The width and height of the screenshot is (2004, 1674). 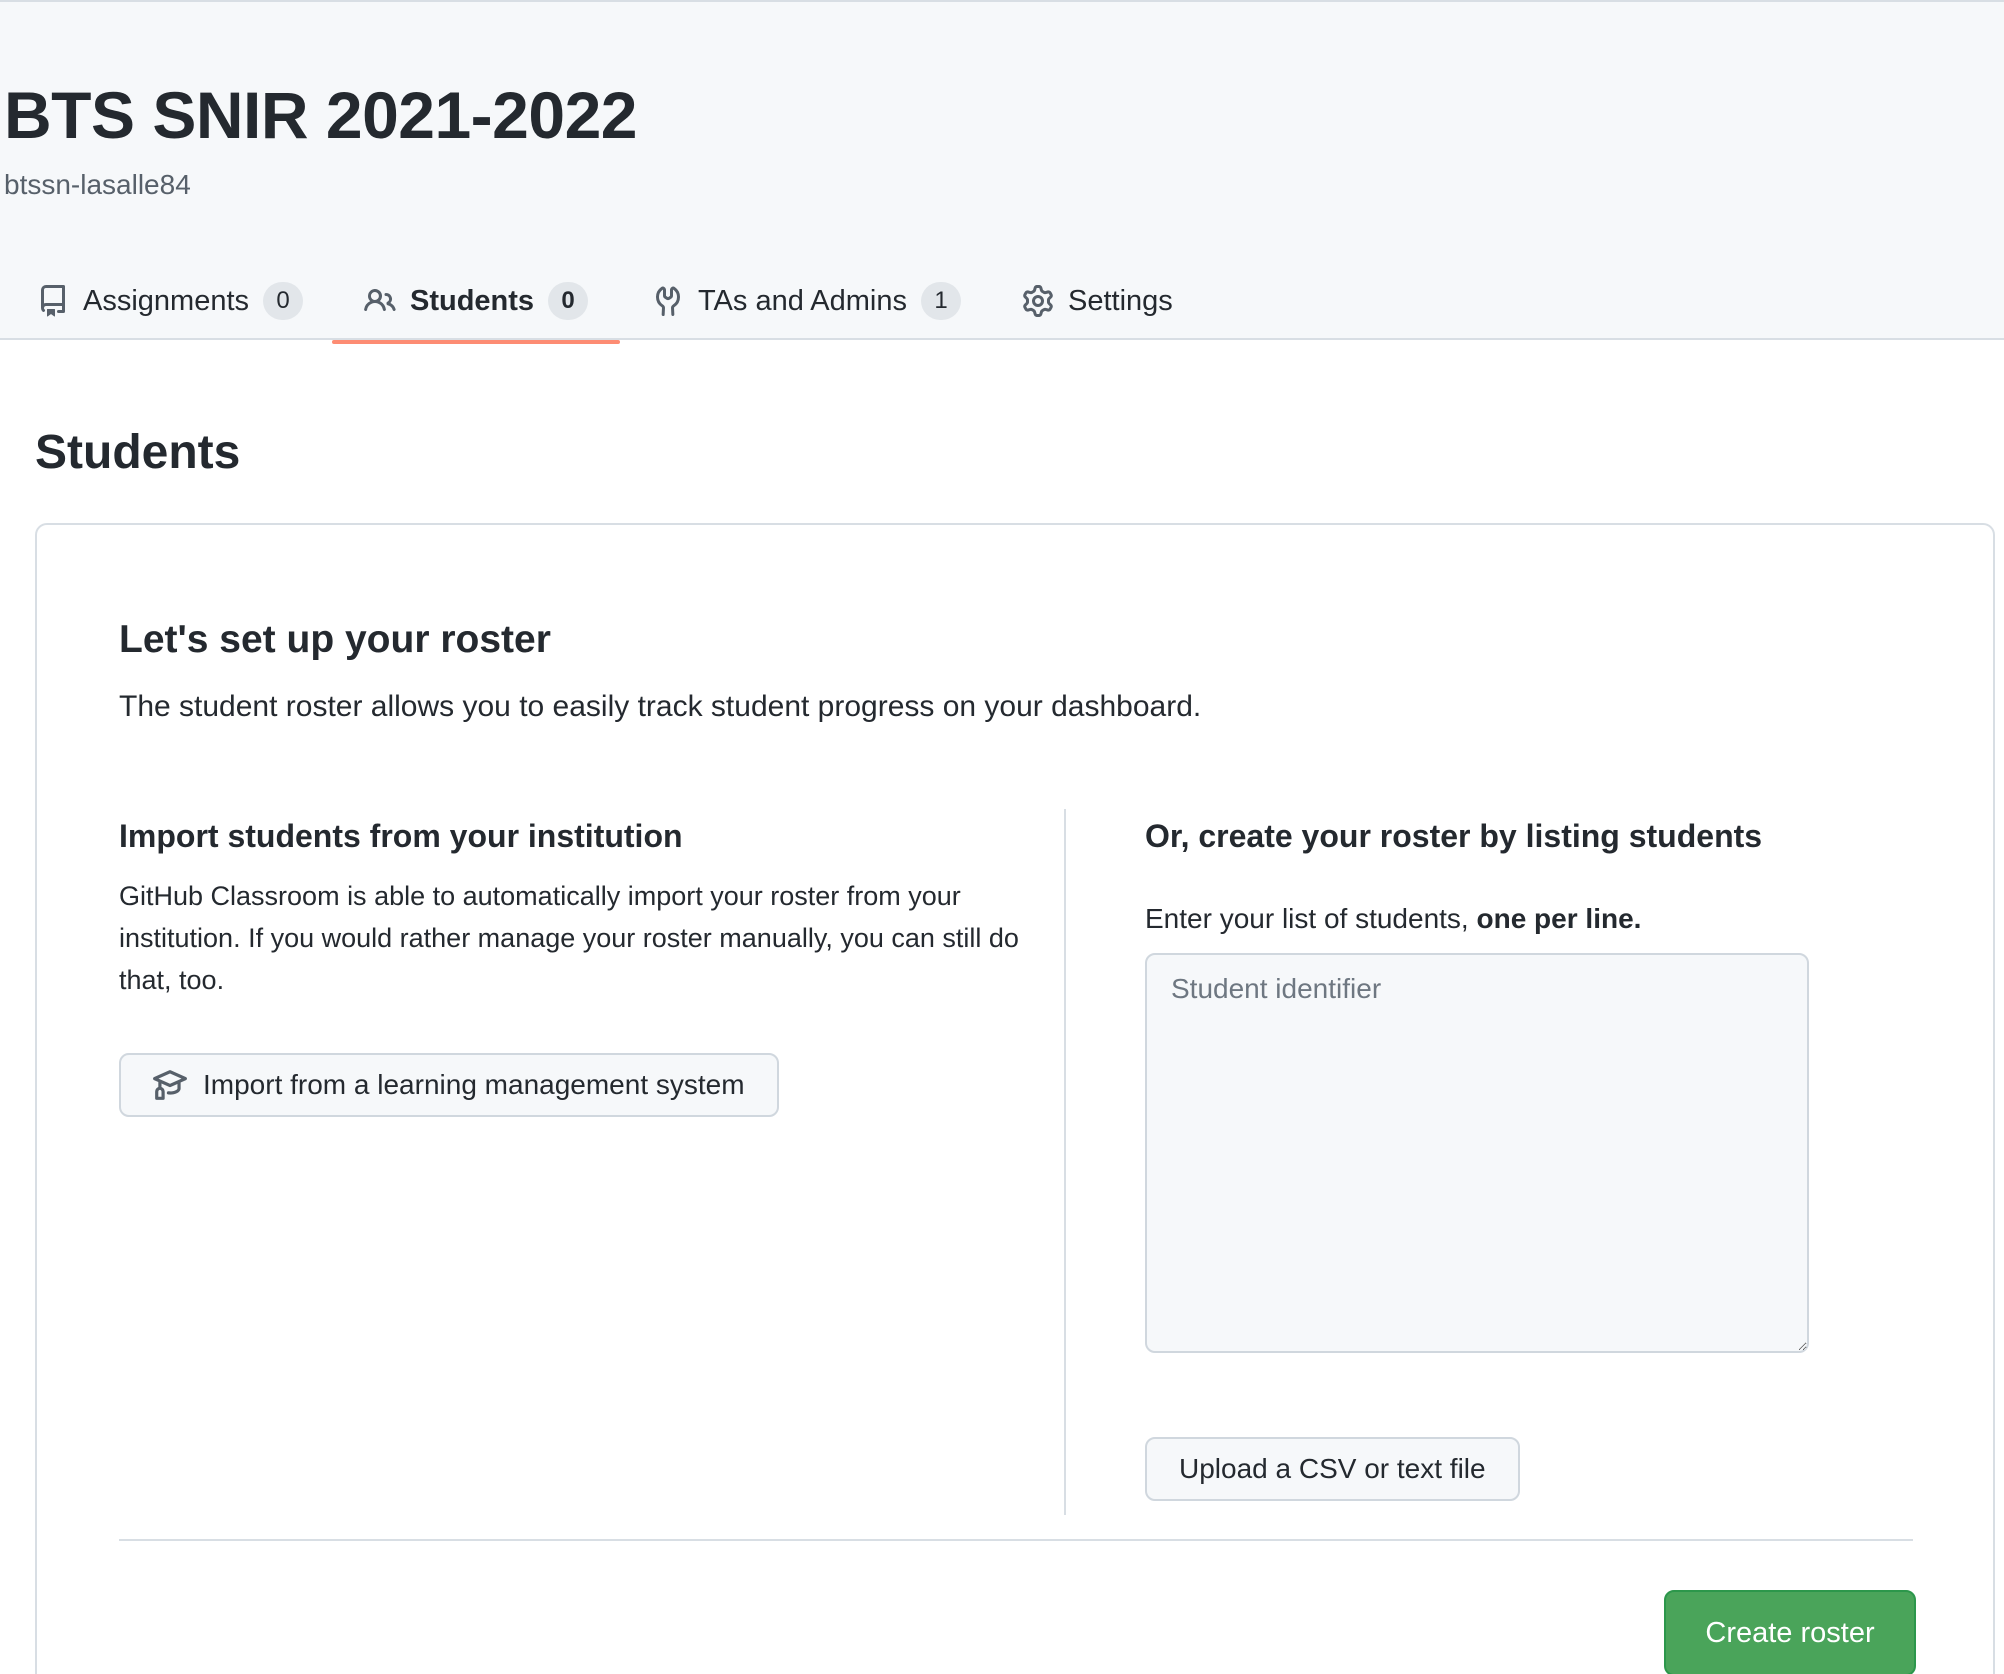 I want to click on student-list-label-emphasis: one per line., so click(x=1559, y=918).